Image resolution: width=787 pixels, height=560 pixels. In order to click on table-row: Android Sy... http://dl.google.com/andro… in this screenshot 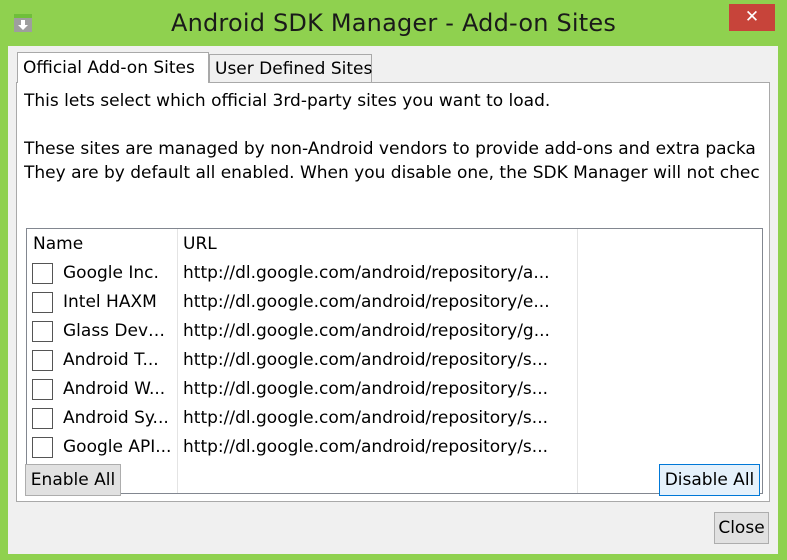, I will do `click(394, 418)`.